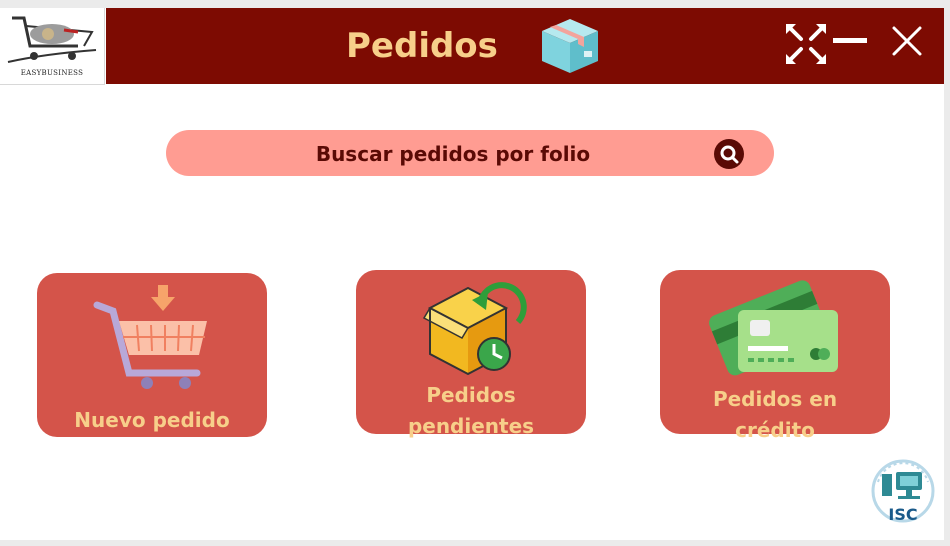 The height and width of the screenshot is (546, 950). I want to click on pending-orders-label-line1: Pedidos, so click(471, 395).